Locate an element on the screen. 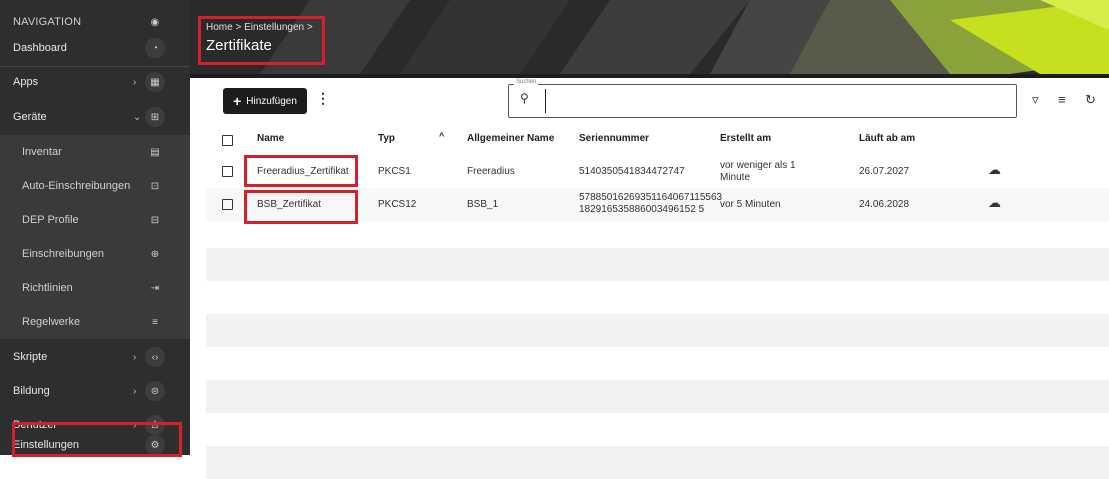 This screenshot has width=1109, height=479. sort-asc-icon: ^ is located at coordinates (441, 136).